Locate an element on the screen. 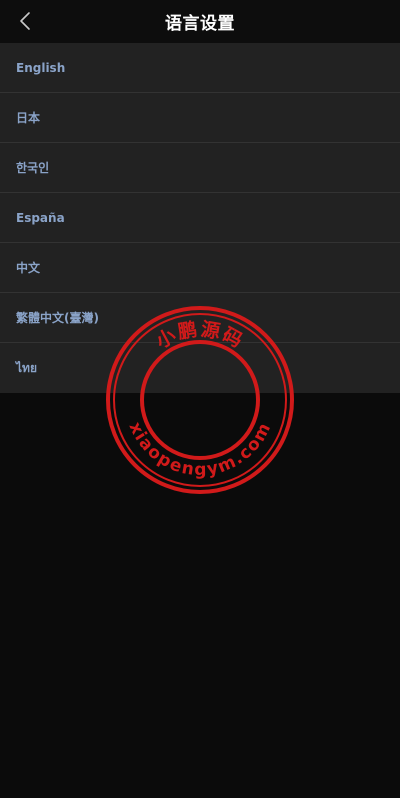  language-label: 繁體中文(臺灣) is located at coordinates (57, 318).